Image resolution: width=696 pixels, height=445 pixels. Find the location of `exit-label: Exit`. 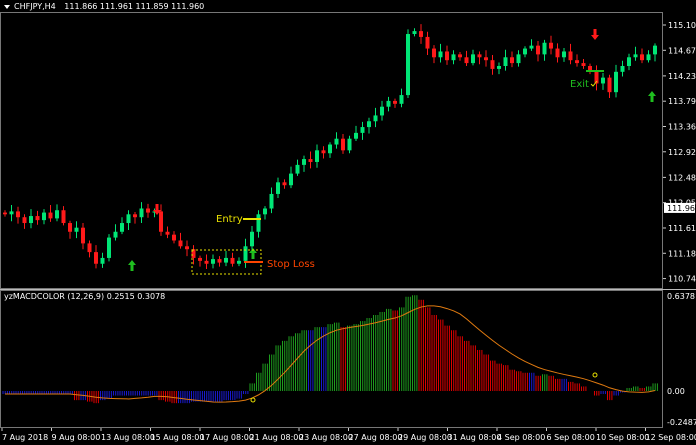

exit-label: Exit is located at coordinates (579, 84).